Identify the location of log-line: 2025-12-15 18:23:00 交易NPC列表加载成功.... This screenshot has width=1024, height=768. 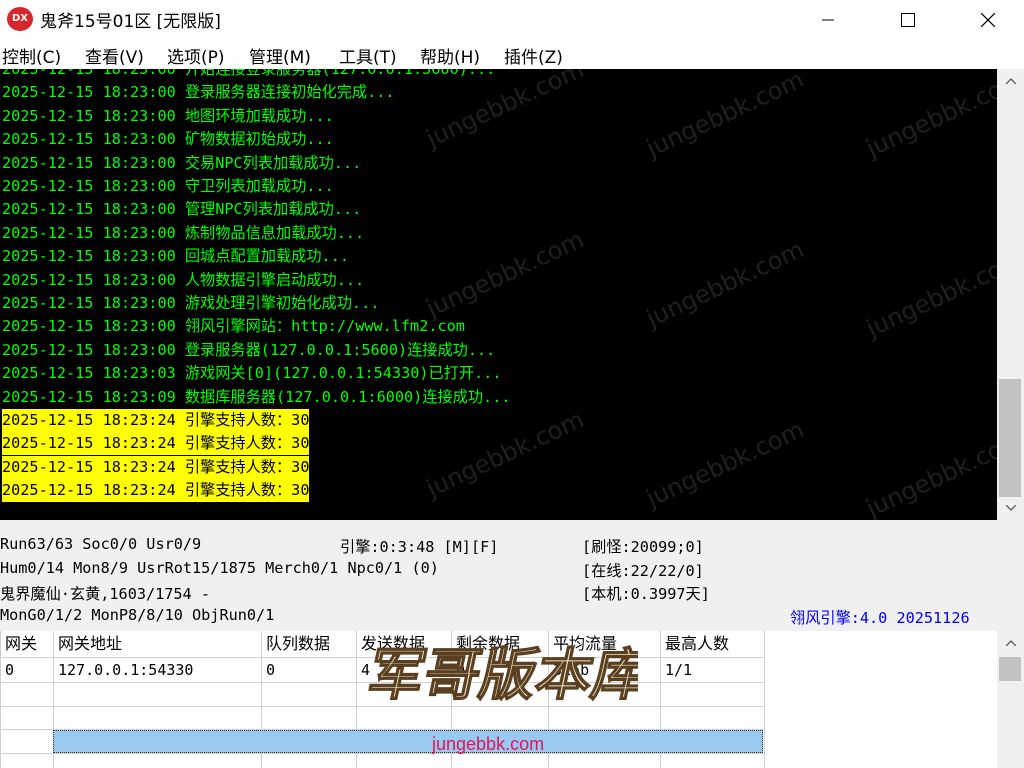
(182, 162).